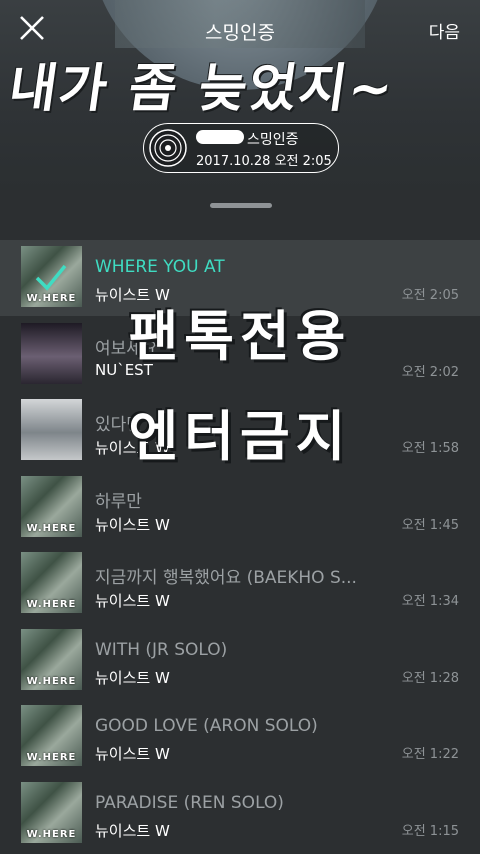  I want to click on song-title: WHERE YOU AT, so click(160, 267).